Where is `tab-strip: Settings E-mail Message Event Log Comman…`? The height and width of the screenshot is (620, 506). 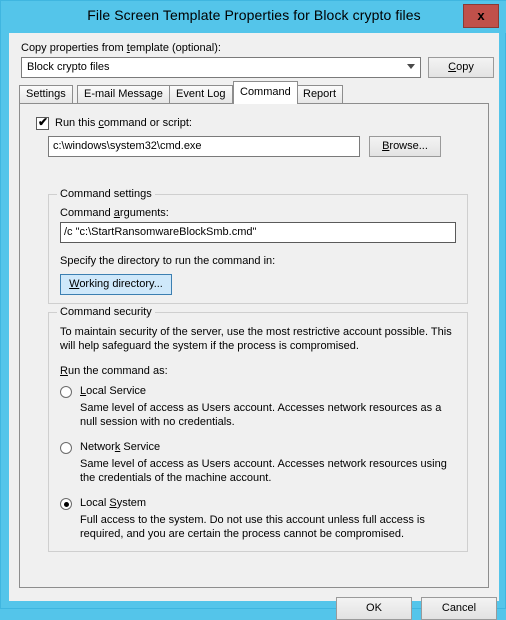
tab-strip: Settings E-mail Message Event Log Comman… is located at coordinates (254, 92).